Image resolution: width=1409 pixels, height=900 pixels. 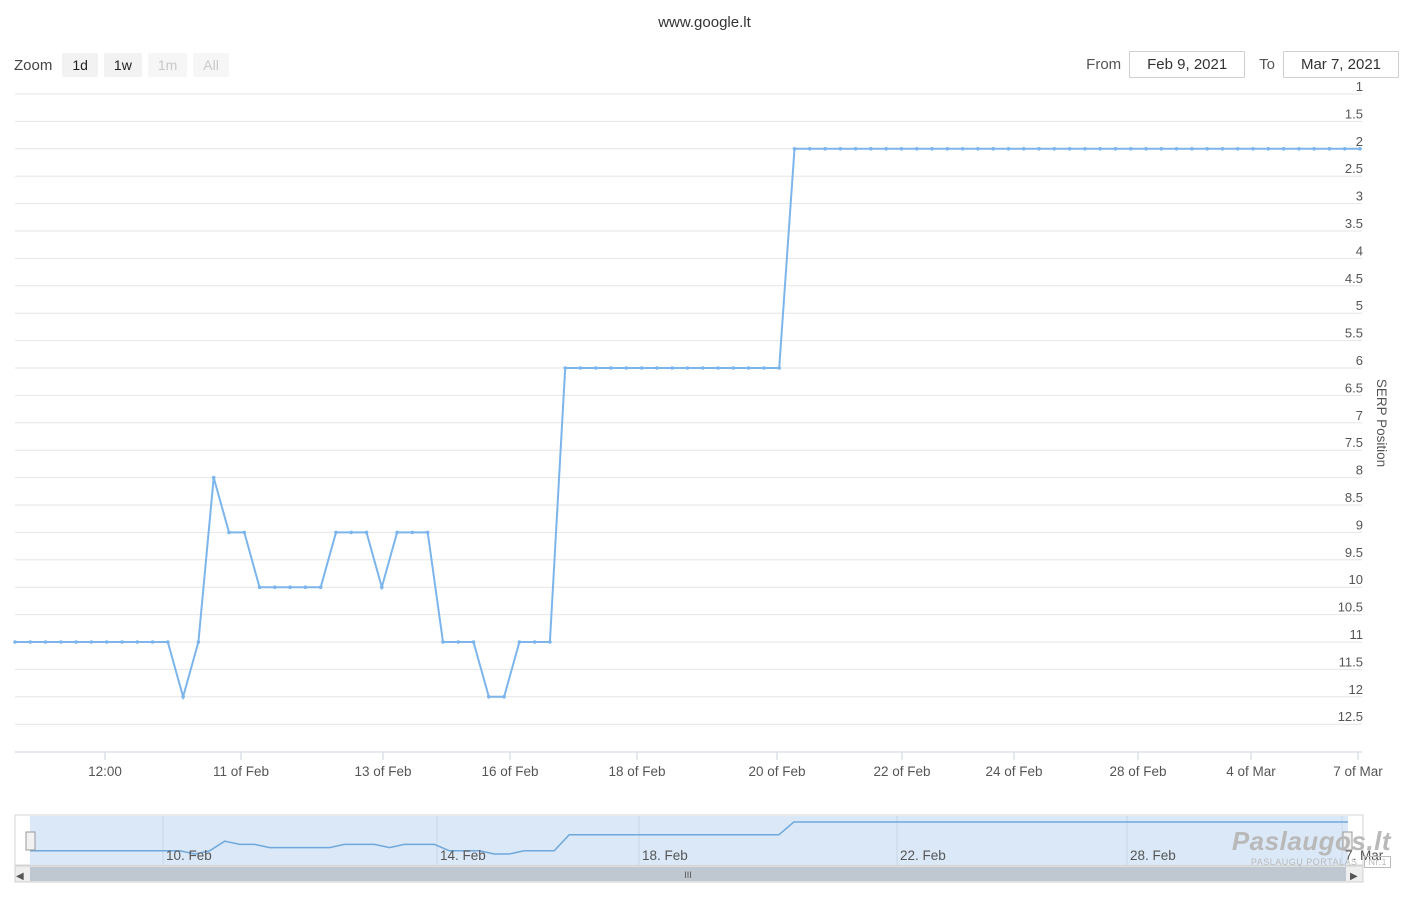 I want to click on y-tick-label: 5, so click(x=1359, y=305).